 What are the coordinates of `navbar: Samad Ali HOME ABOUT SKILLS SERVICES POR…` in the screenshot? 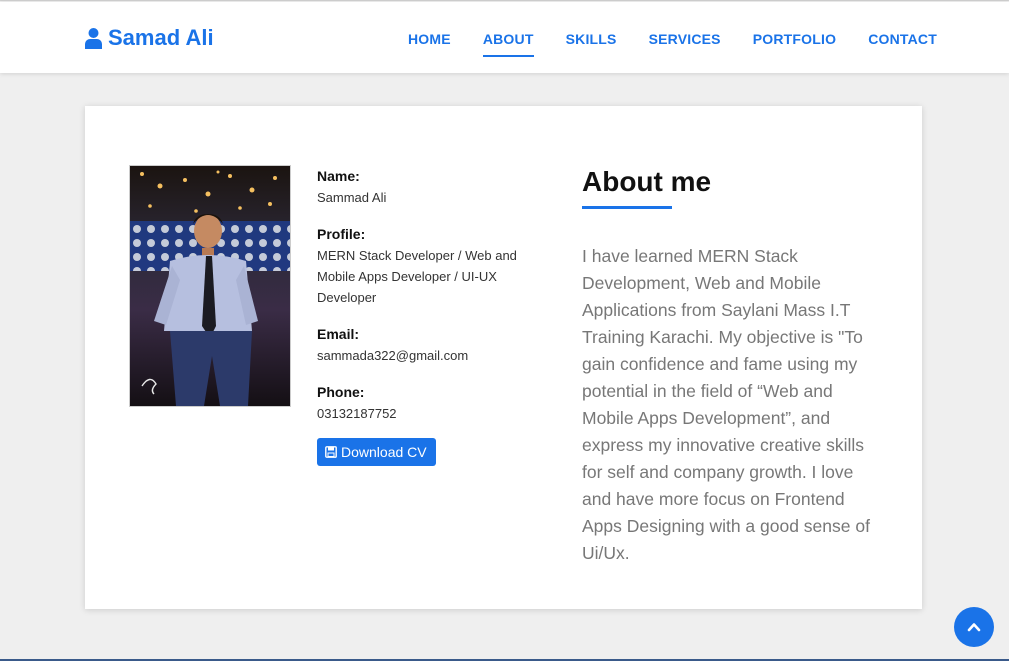 It's located at (504, 37).